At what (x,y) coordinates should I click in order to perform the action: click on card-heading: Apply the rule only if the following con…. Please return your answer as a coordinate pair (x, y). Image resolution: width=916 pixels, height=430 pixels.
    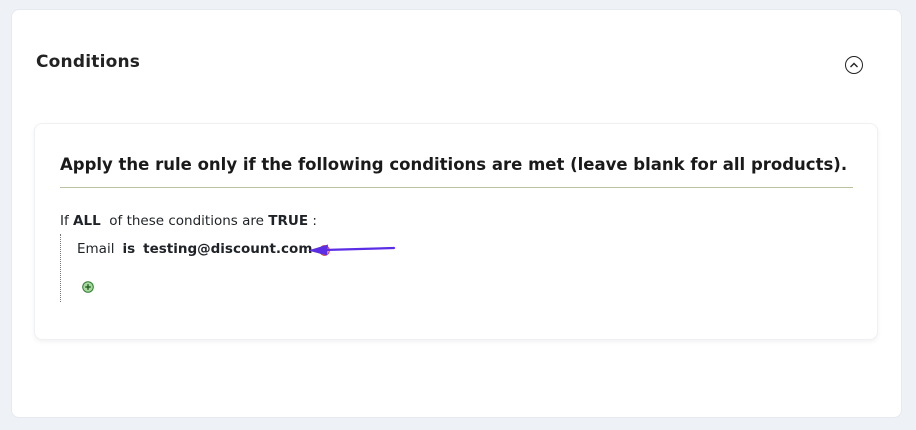
    Looking at the image, I should click on (454, 164).